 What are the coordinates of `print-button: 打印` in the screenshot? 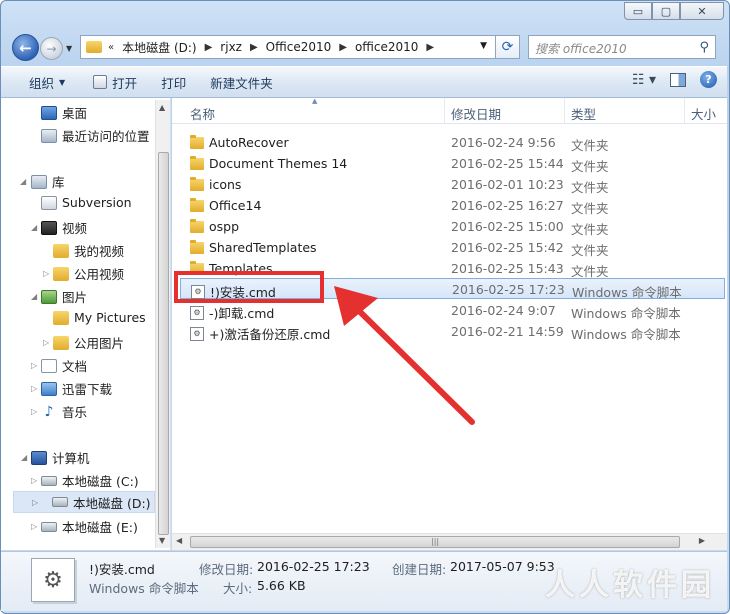 It's located at (173, 82).